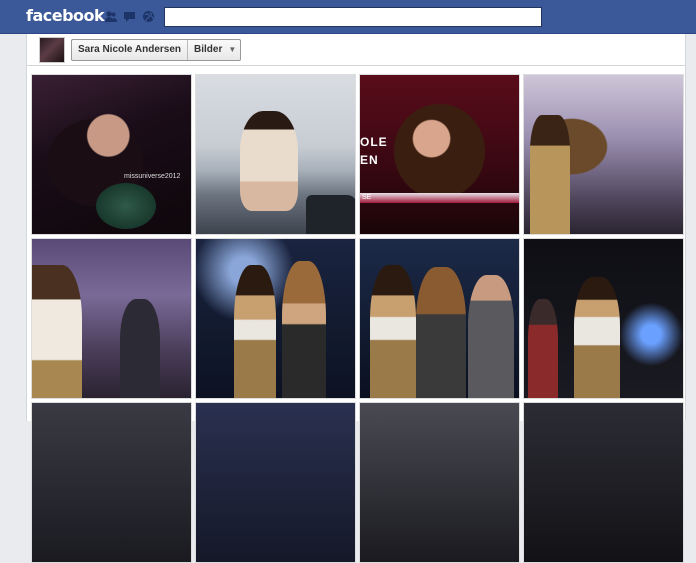  Describe the element at coordinates (13, 227) in the screenshot. I see `left-gutter` at that location.